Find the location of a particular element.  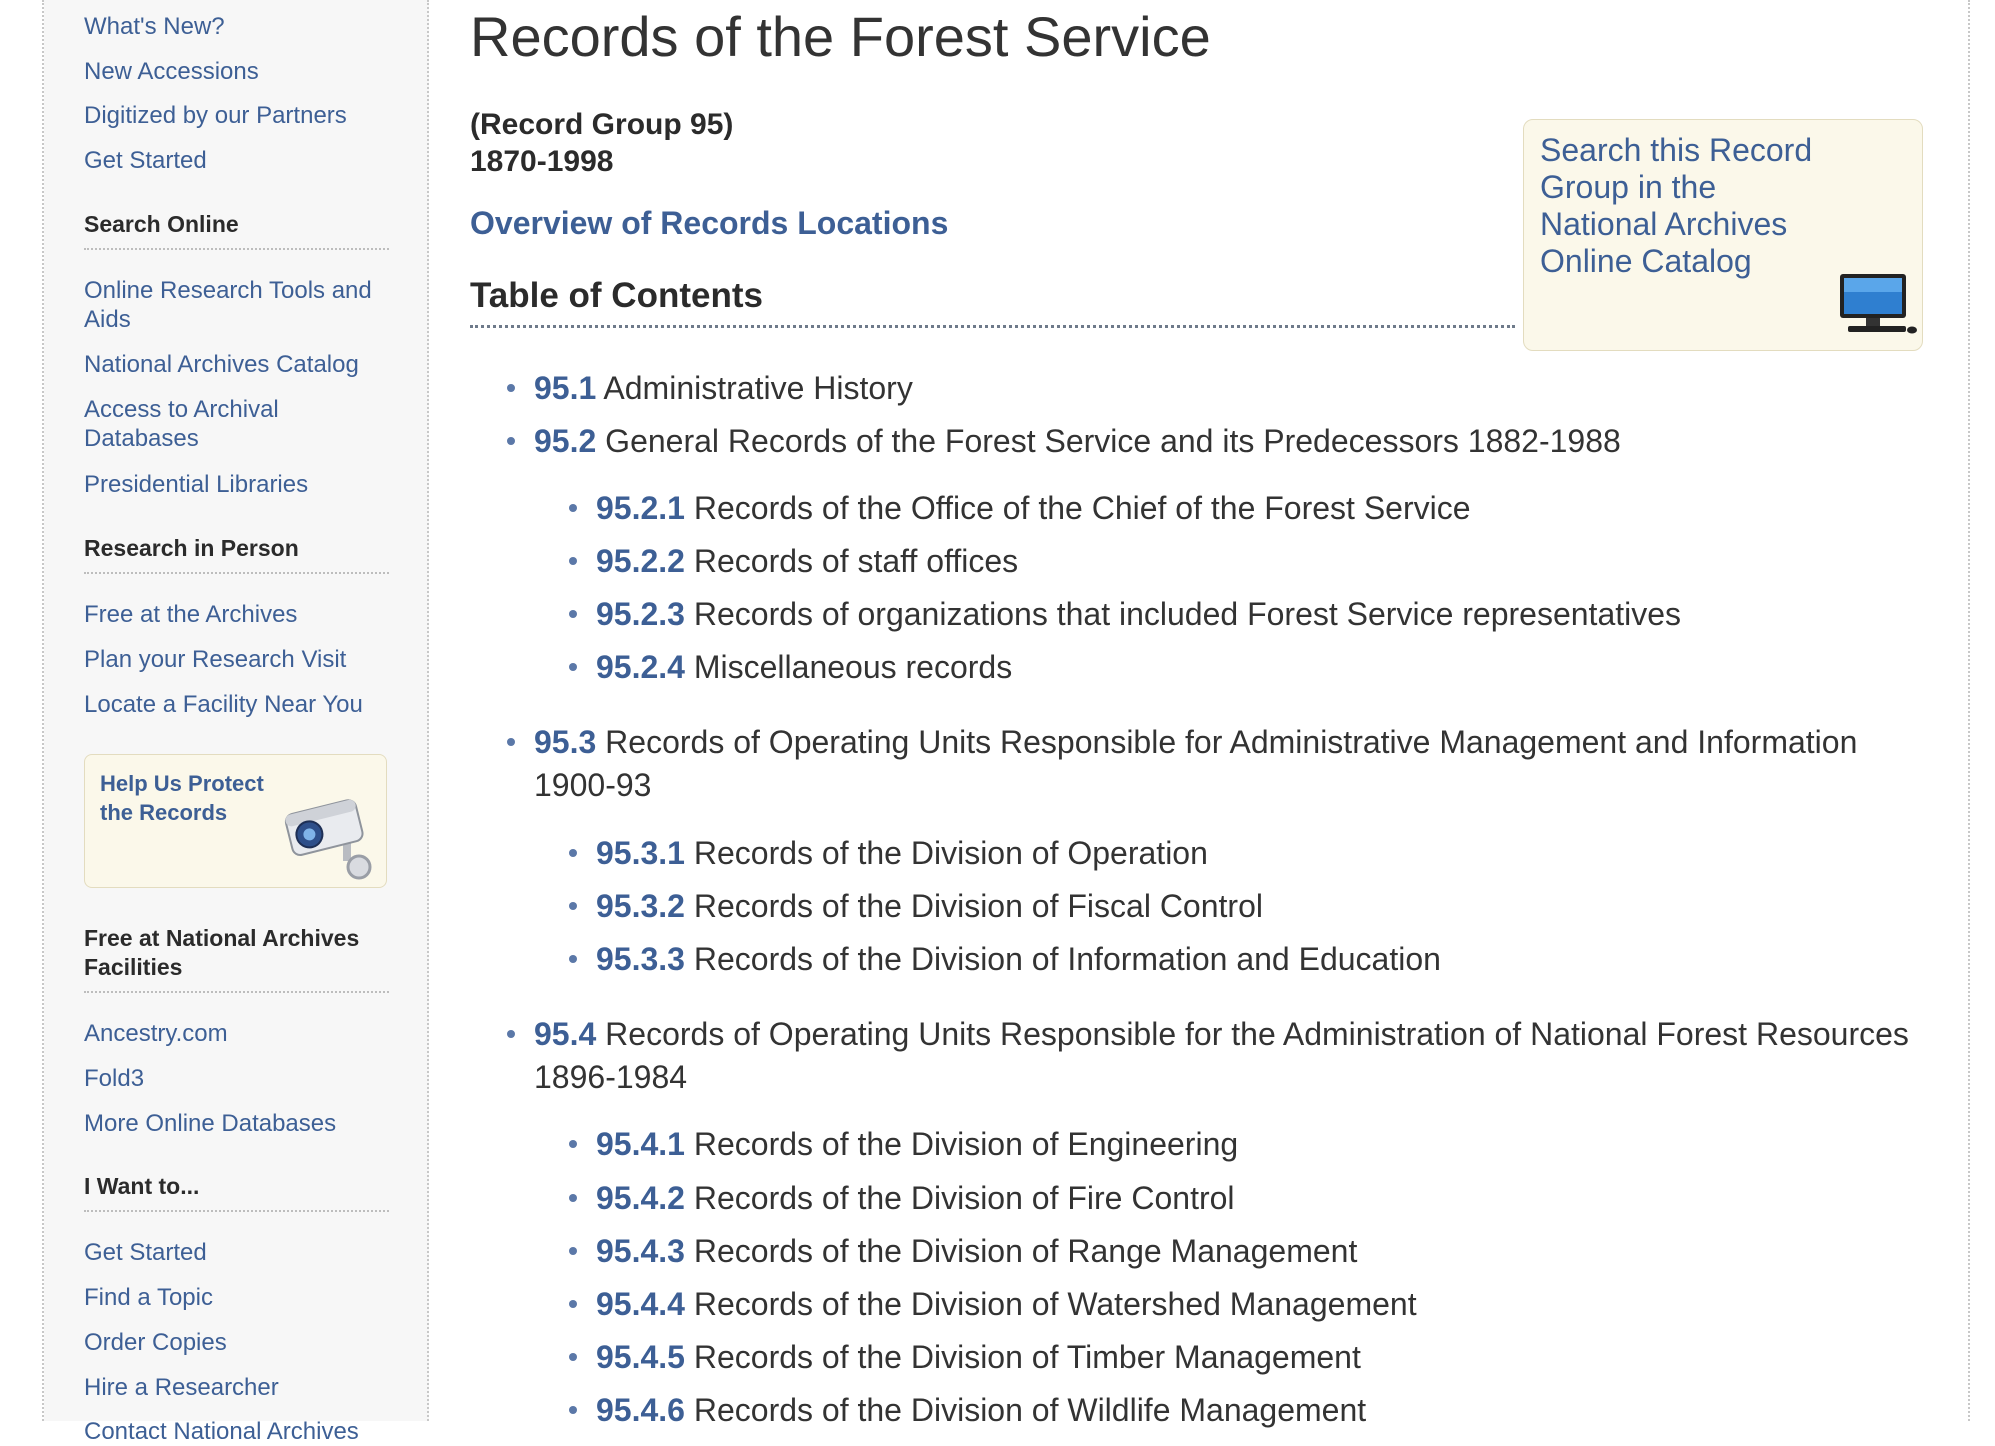

sidebar-link-get-started: Get Started is located at coordinates (234, 160).